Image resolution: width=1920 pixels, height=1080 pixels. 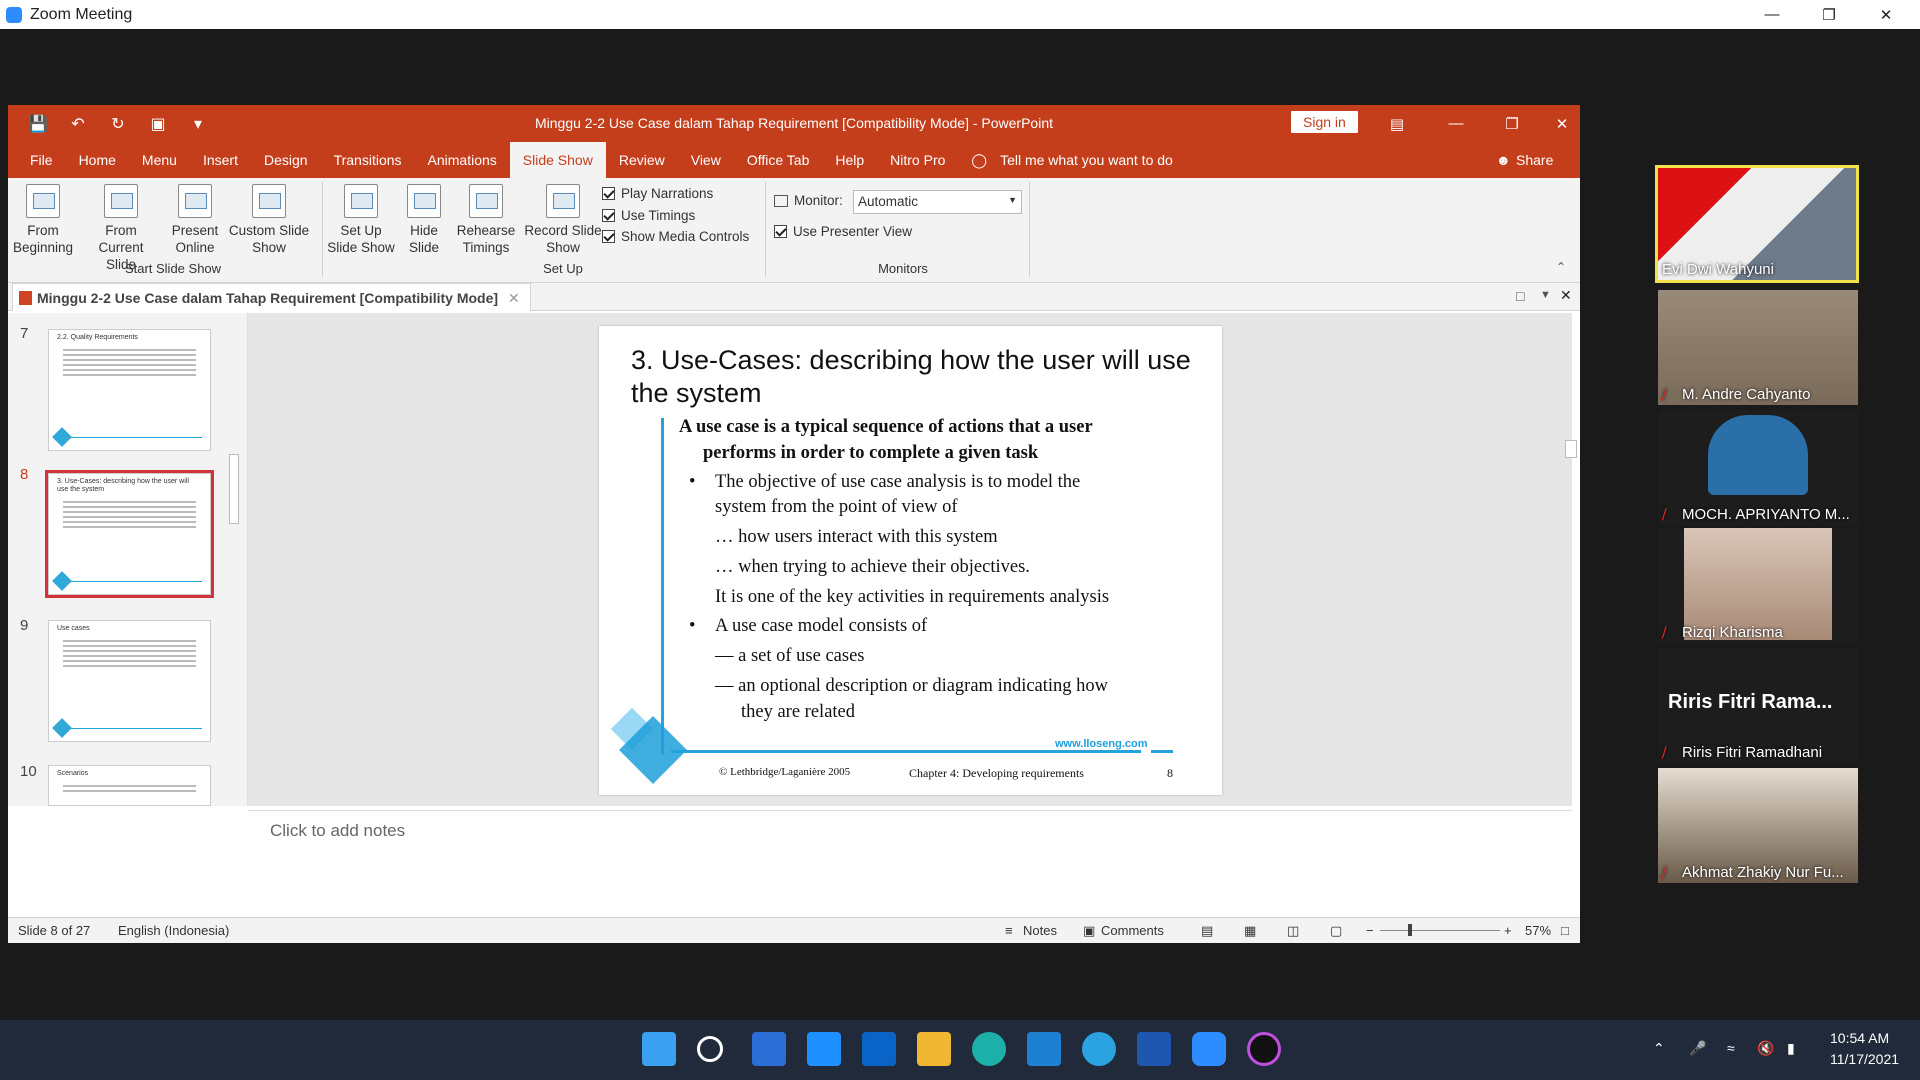 I want to click on from-current-slide-button: From Current Slide, so click(x=121, y=228).